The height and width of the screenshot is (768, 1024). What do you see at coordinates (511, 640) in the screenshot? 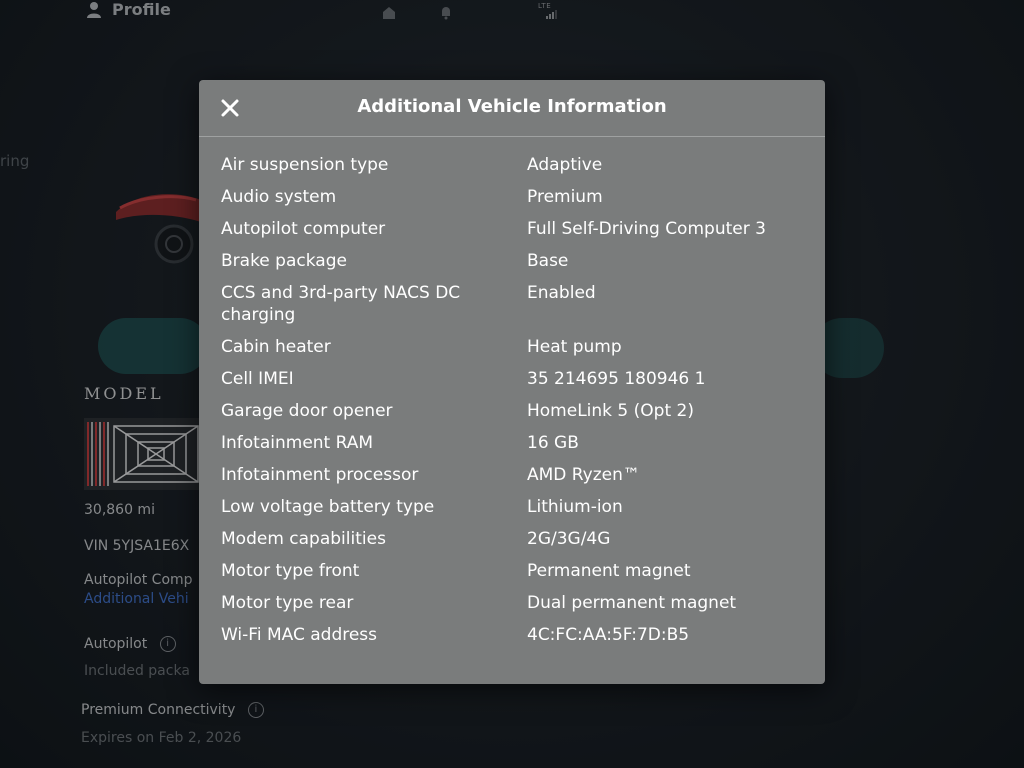
I see `info-row: Wi-Fi MAC address 4C:FC:AA:5F:7D:B5` at bounding box center [511, 640].